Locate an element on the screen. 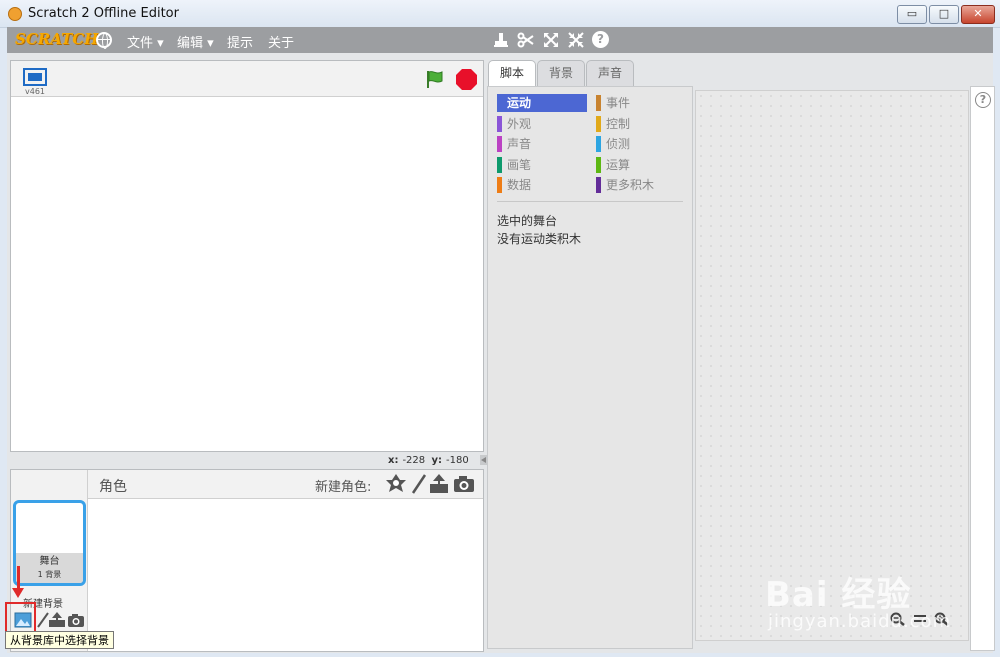 This screenshot has height=657, width=1000. category-label: 声音 is located at coordinates (519, 144).